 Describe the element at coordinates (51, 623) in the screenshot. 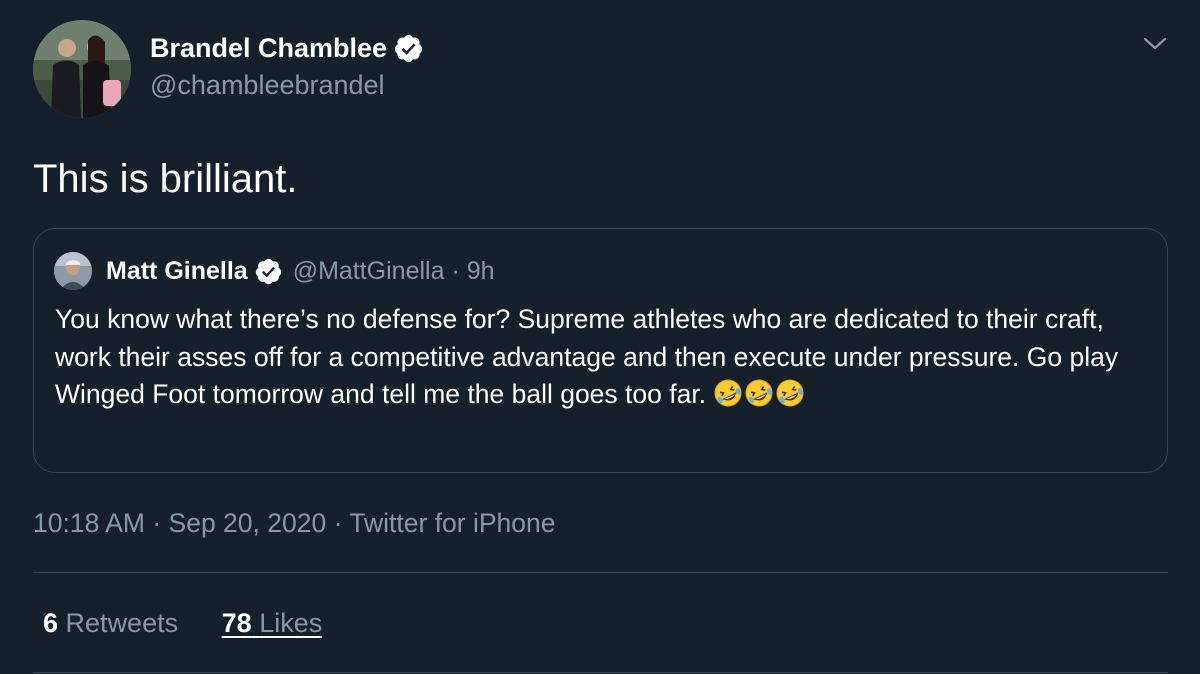

I see `retweets-count: 6` at that location.